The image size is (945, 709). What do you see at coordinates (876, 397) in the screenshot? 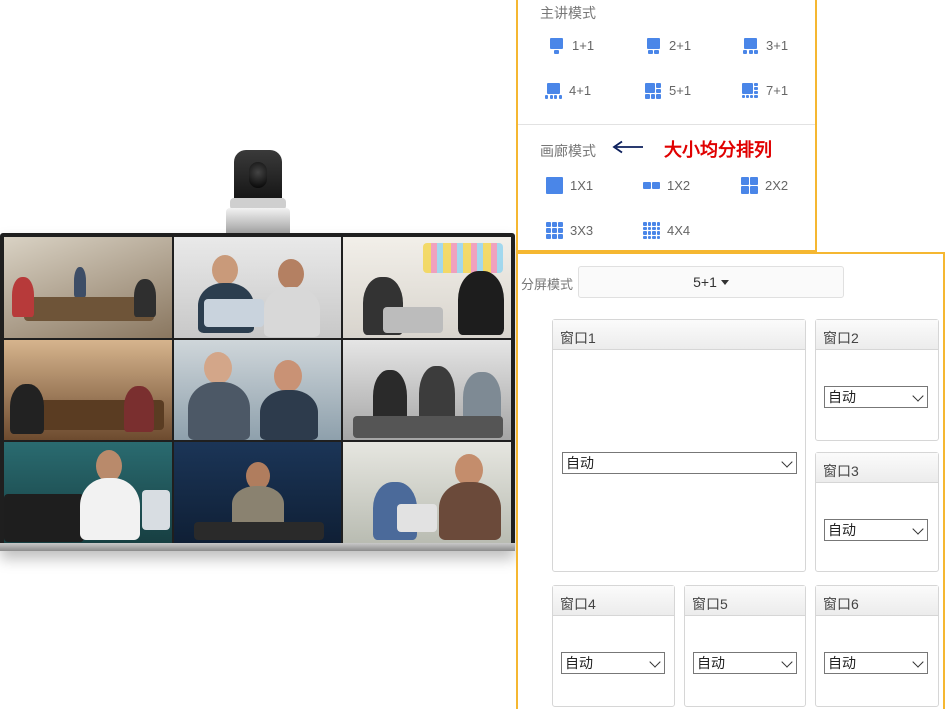
I see `window-2-source-select: 自动` at bounding box center [876, 397].